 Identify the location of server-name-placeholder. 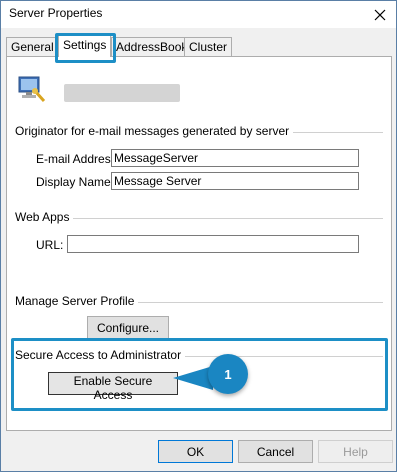
(122, 93).